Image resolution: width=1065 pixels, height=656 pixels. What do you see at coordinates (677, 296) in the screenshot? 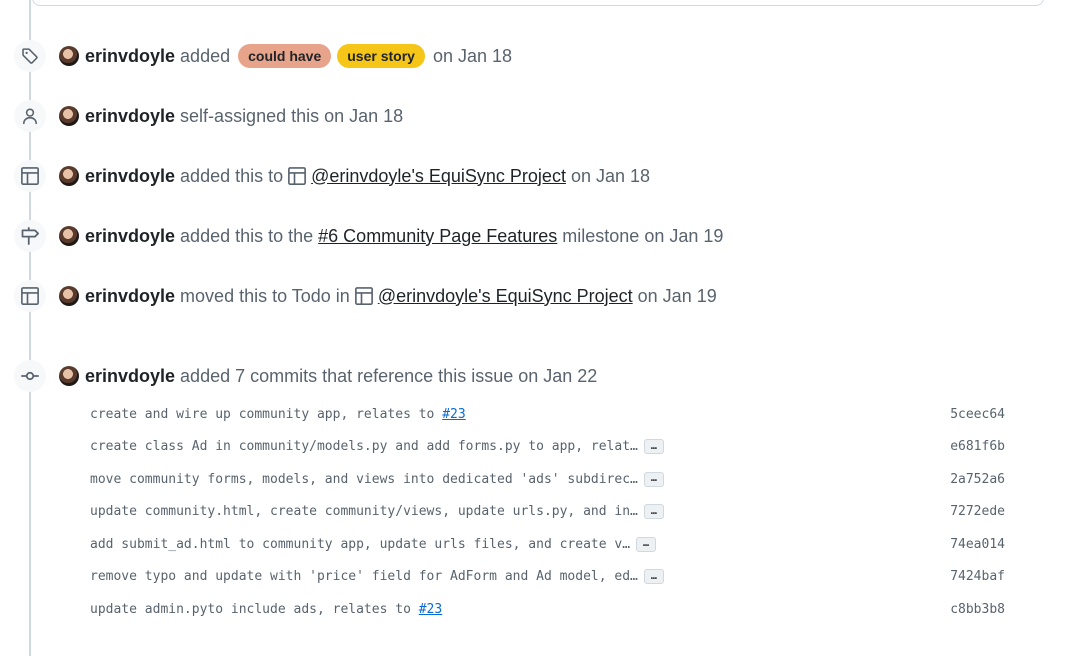
I see `event-date: on Jan 19` at bounding box center [677, 296].